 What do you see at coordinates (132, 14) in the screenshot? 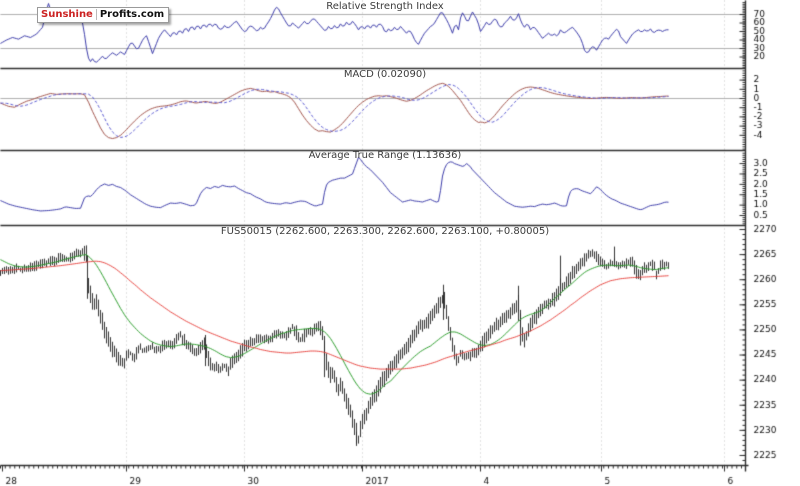
I see `logo-text-black: Profits.com` at bounding box center [132, 14].